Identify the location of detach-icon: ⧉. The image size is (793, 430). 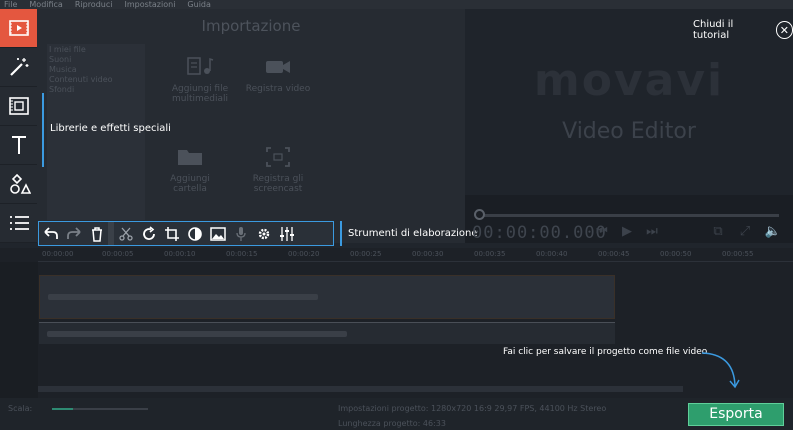
(718, 231).